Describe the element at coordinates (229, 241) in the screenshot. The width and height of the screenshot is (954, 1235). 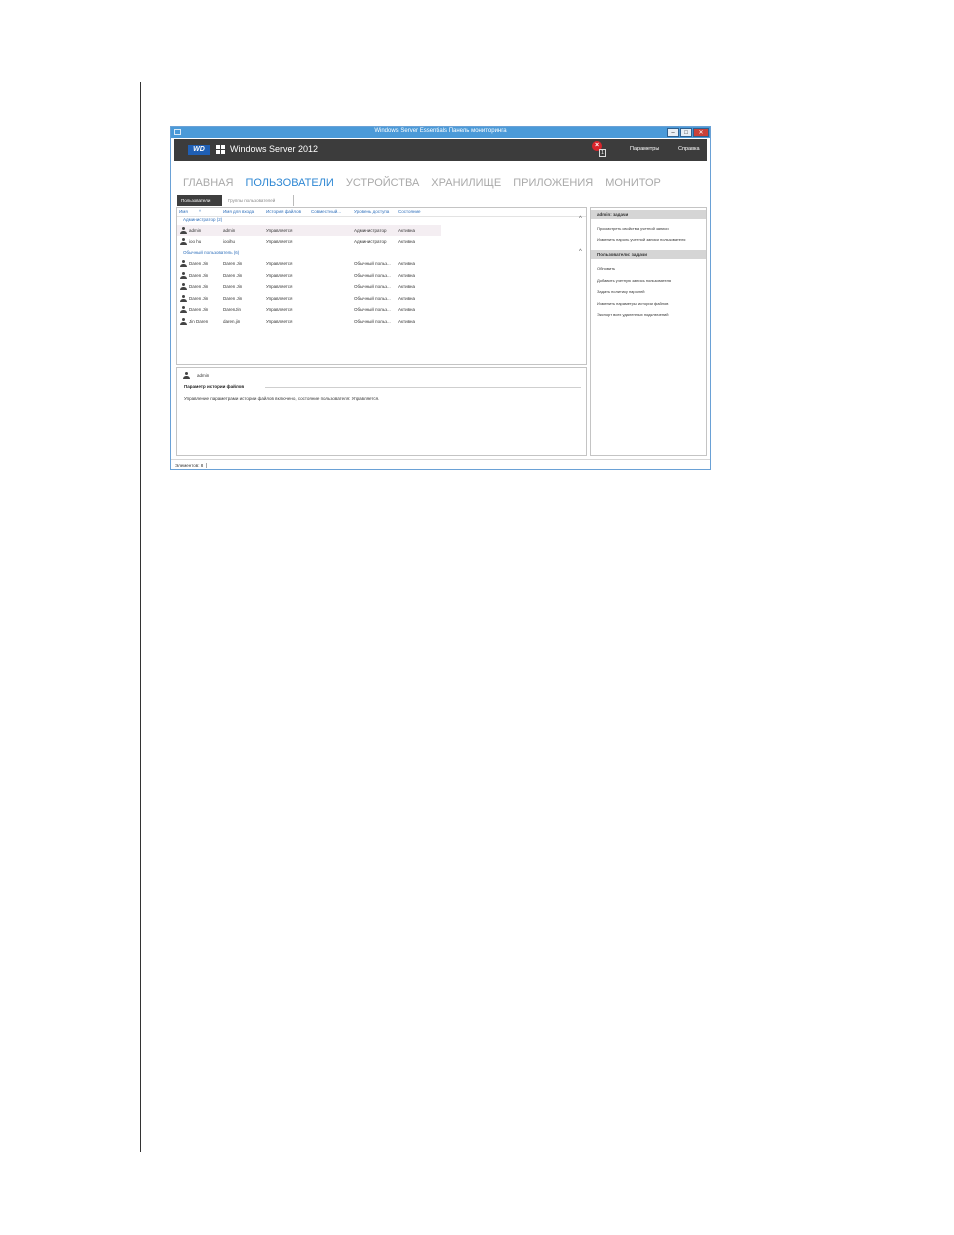
I see `cell-login: iooihu` at that location.